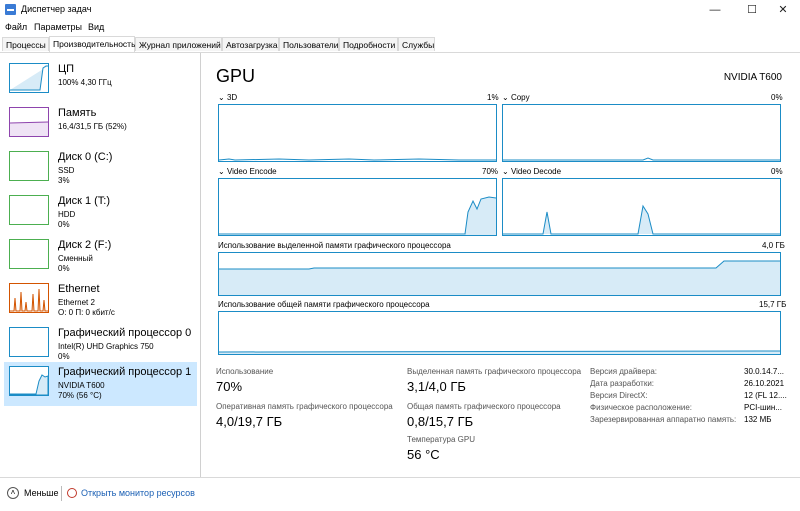 This screenshot has width=800, height=511. I want to click on fewer-details-button: Меньше, so click(41, 493).